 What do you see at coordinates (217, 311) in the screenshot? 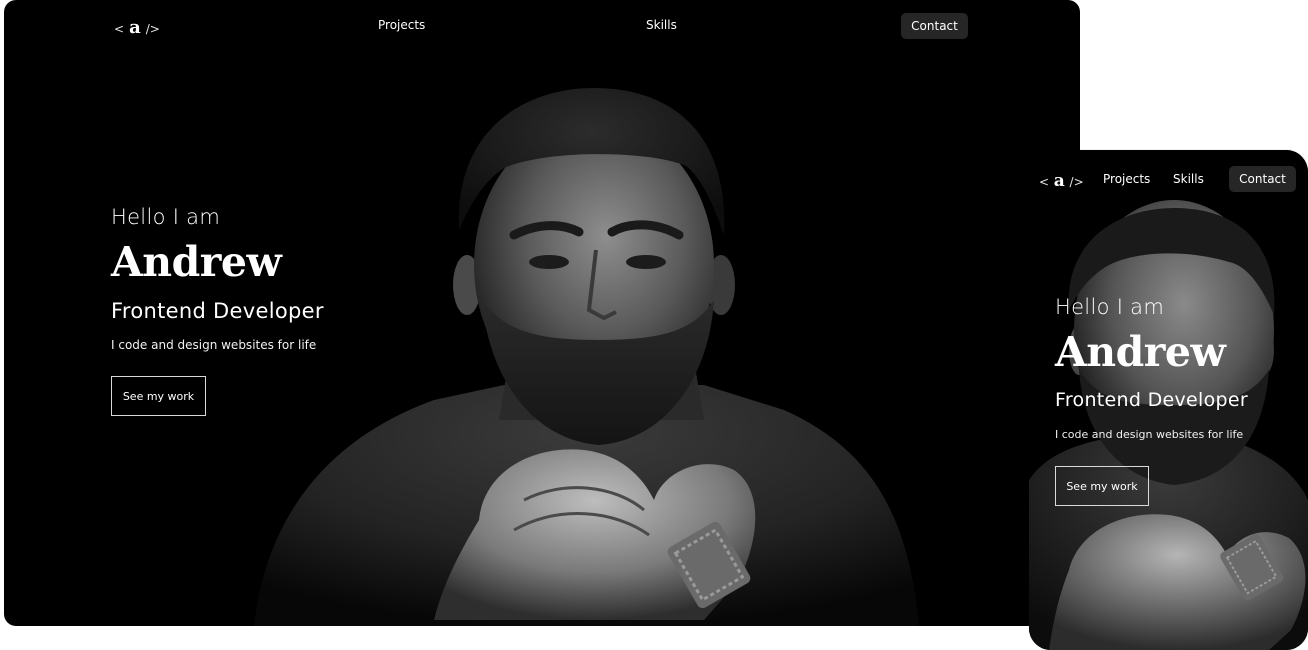
I see `hero-role: Frontend Developer` at bounding box center [217, 311].